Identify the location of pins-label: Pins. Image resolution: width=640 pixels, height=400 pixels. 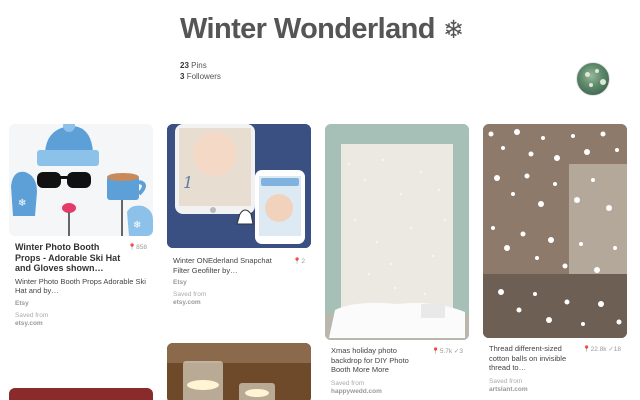
(199, 65).